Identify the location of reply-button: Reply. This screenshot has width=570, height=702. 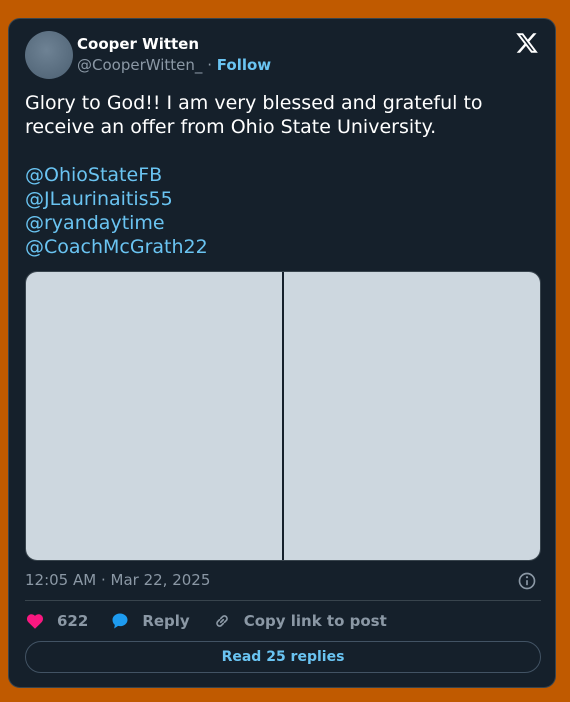
(150, 621).